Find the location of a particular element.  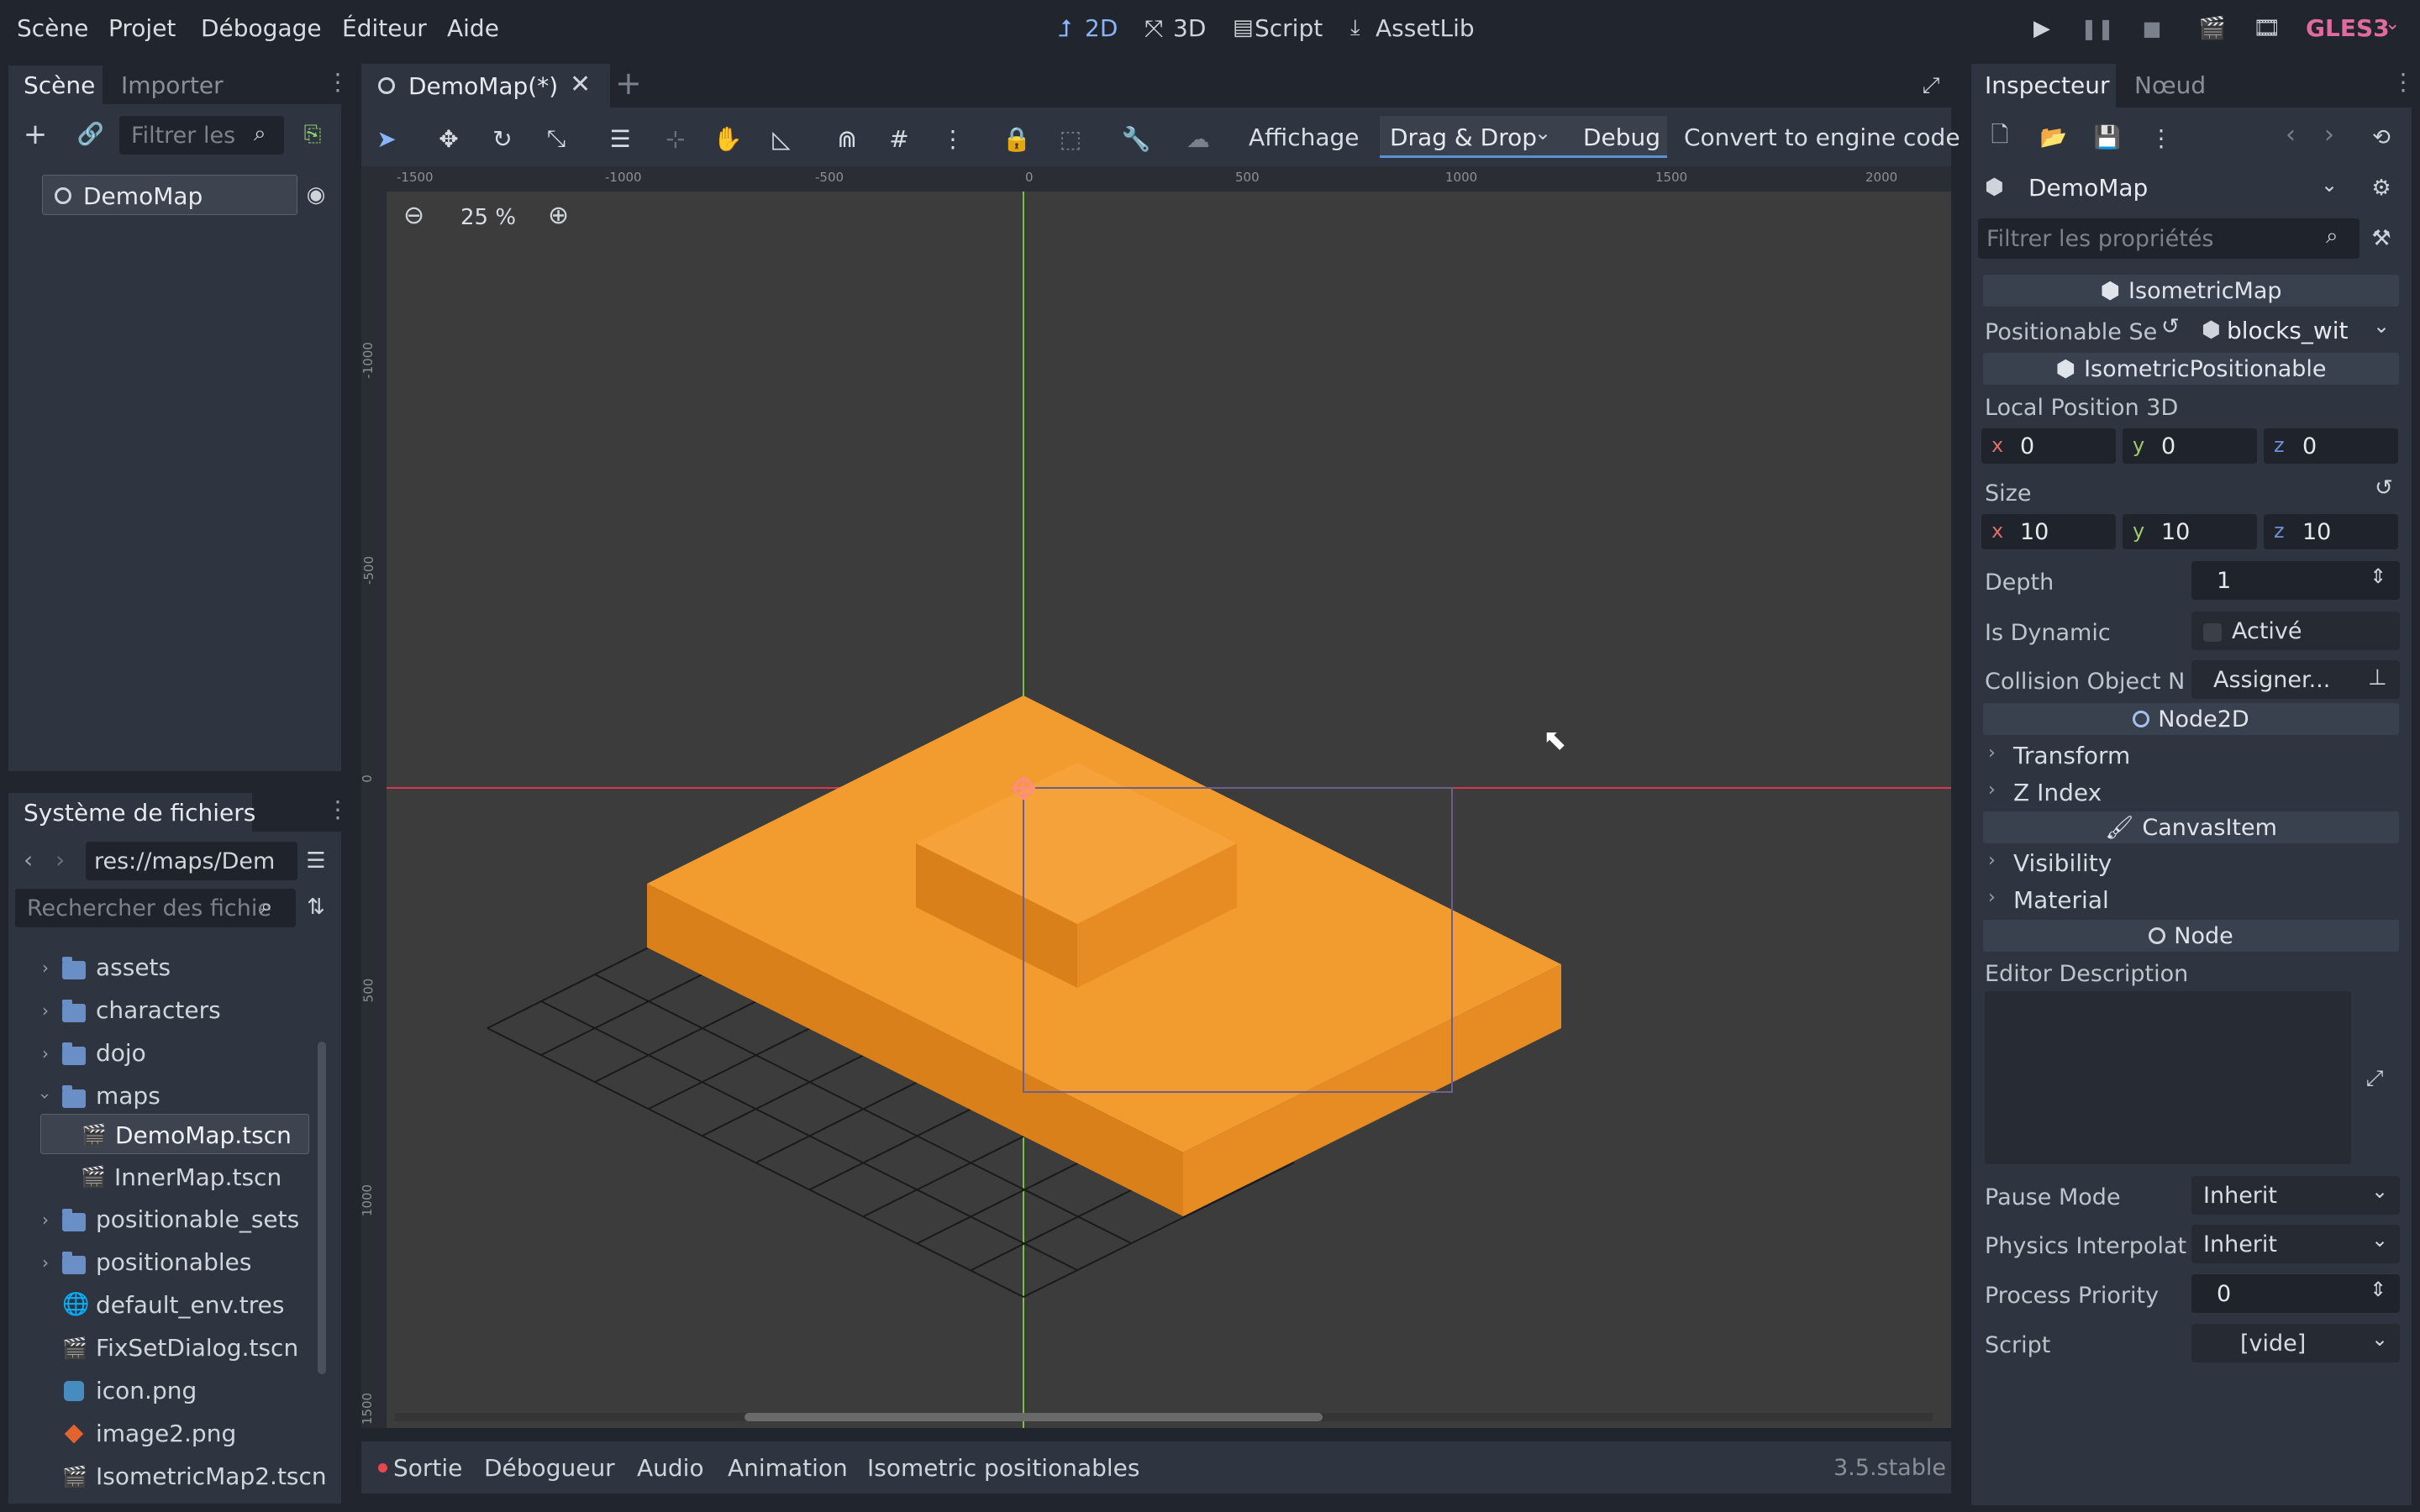

tab-filesystem: Système de fichiers is located at coordinates (131, 812).